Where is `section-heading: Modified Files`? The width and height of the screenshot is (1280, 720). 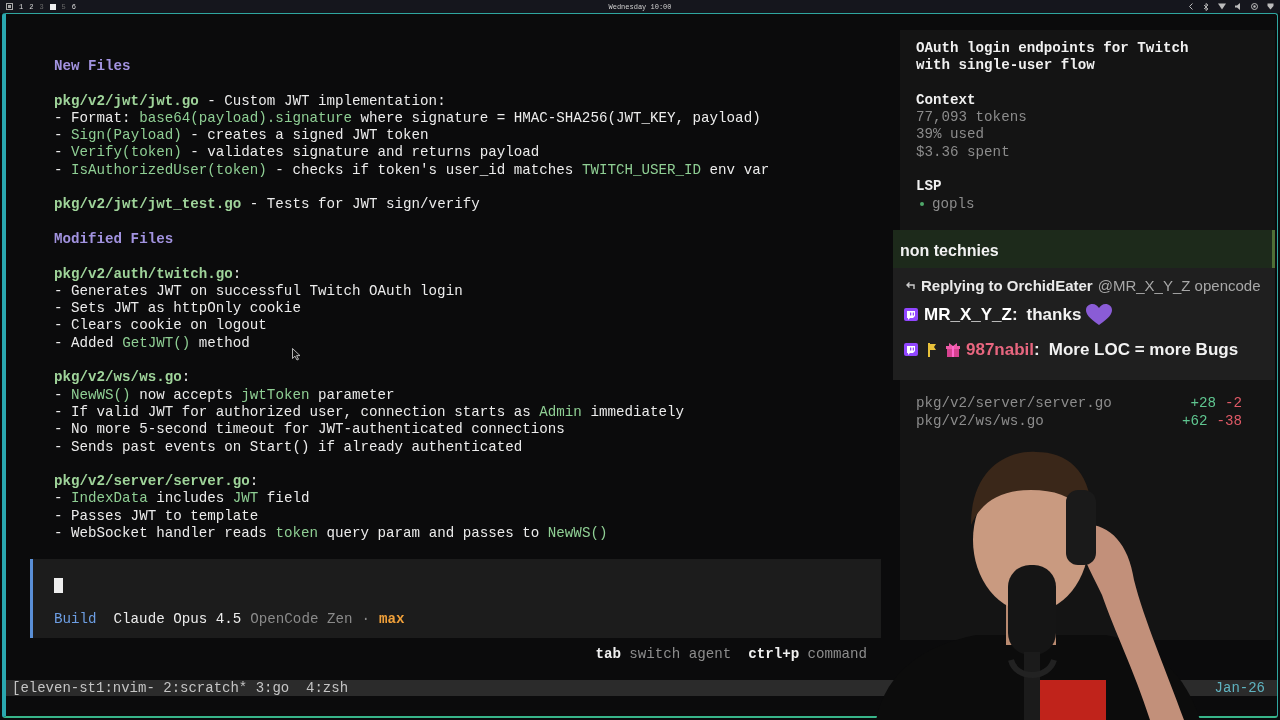
section-heading: Modified Files is located at coordinates (114, 239).